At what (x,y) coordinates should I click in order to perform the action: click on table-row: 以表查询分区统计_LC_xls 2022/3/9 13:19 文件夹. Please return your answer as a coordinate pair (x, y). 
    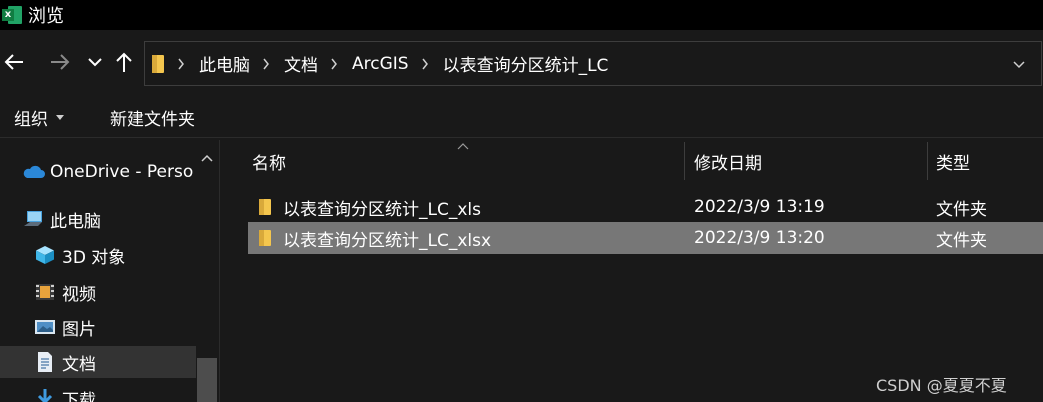
    Looking at the image, I should click on (645, 207).